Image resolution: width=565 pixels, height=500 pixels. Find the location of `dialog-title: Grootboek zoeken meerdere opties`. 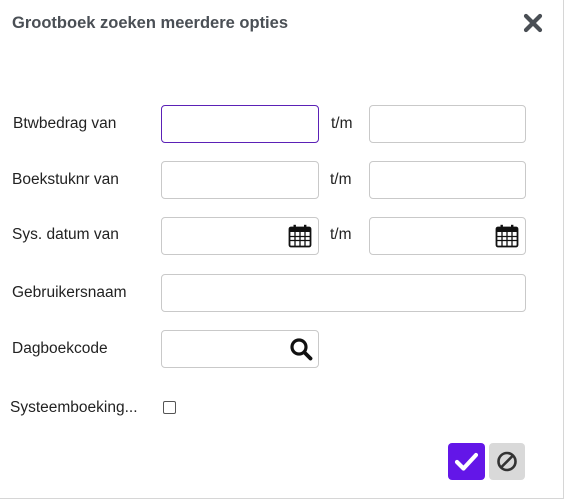

dialog-title: Grootboek zoeken meerdere opties is located at coordinates (150, 23).